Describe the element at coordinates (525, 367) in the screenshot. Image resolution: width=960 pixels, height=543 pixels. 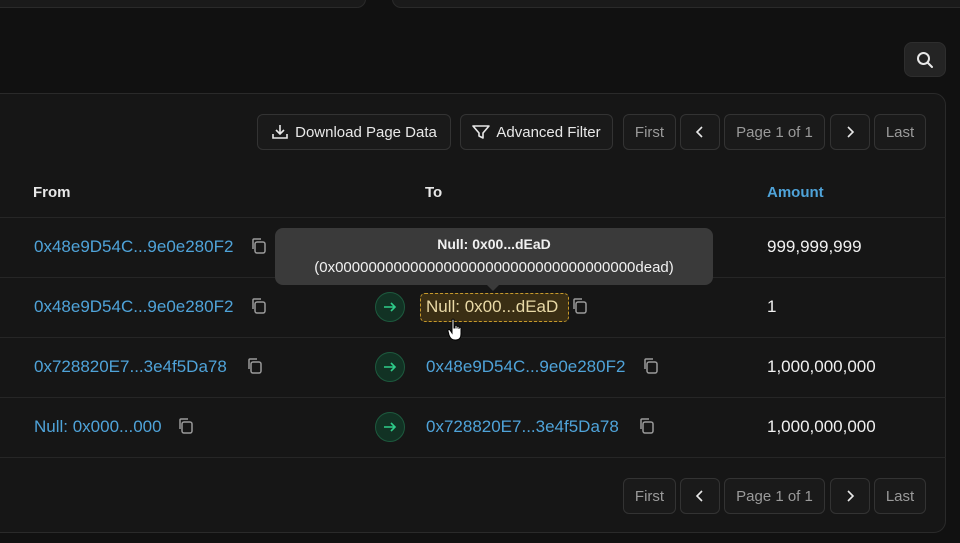
I see `to-address-link: 0x48e9D54C...9e0e280F2` at that location.